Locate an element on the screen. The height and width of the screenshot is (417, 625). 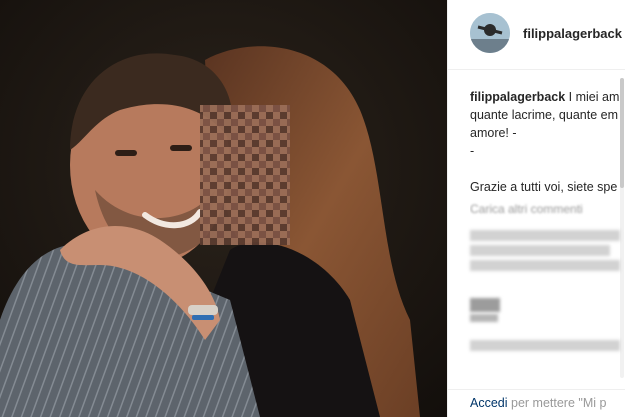
avatar is located at coordinates (490, 33).